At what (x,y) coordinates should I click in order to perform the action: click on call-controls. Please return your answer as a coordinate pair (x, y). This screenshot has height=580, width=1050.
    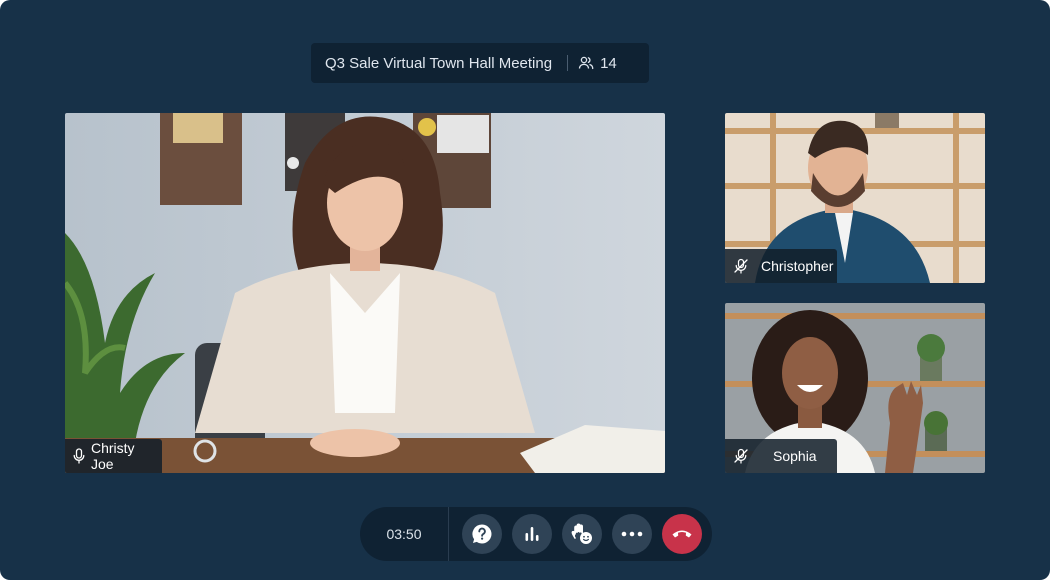
    Looking at the image, I should click on (575, 534).